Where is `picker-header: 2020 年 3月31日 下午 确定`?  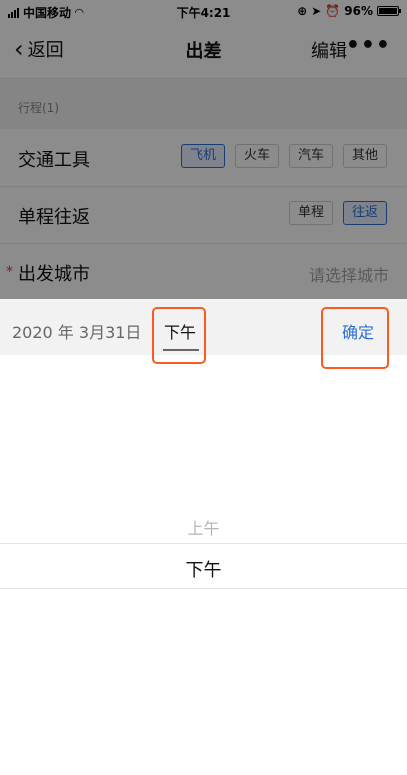 picker-header: 2020 年 3月31日 下午 确定 is located at coordinates (203, 334).